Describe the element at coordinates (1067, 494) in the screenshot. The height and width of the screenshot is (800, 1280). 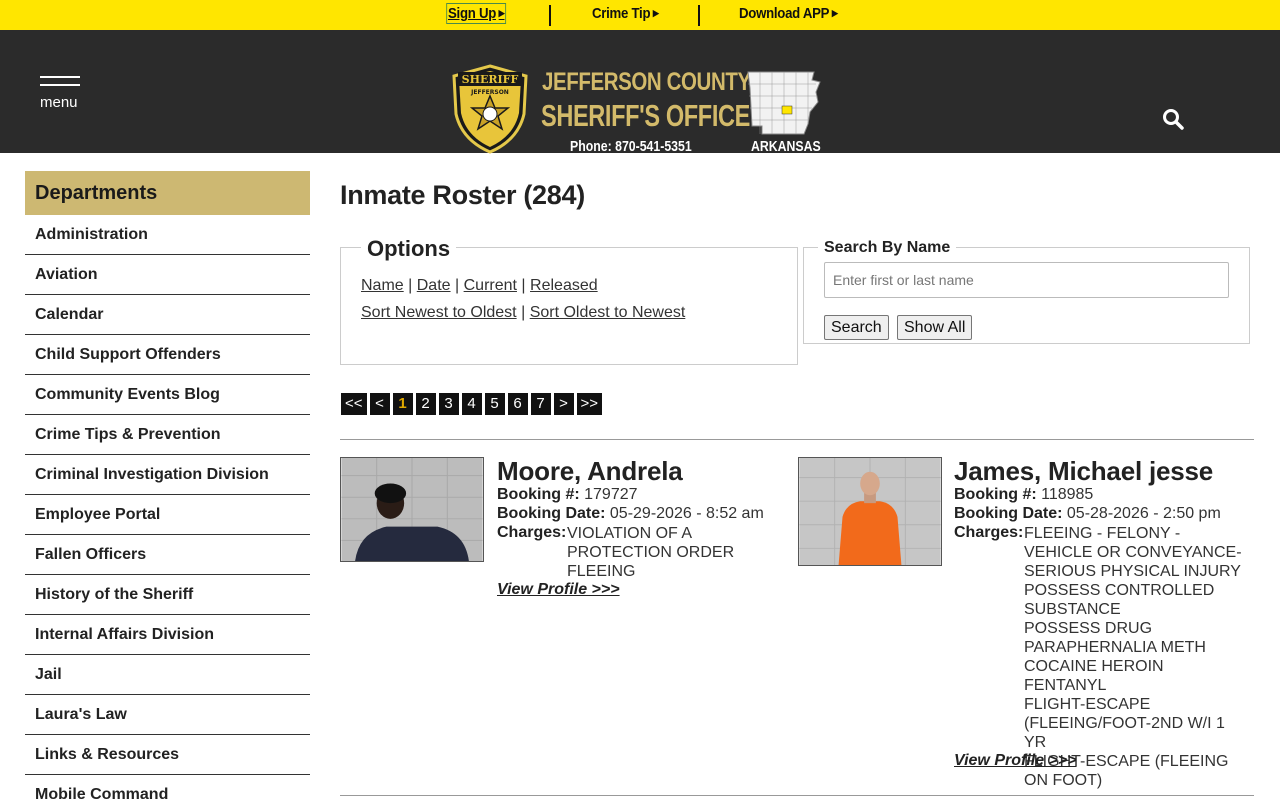
I see `booking-number-value: 118985` at that location.